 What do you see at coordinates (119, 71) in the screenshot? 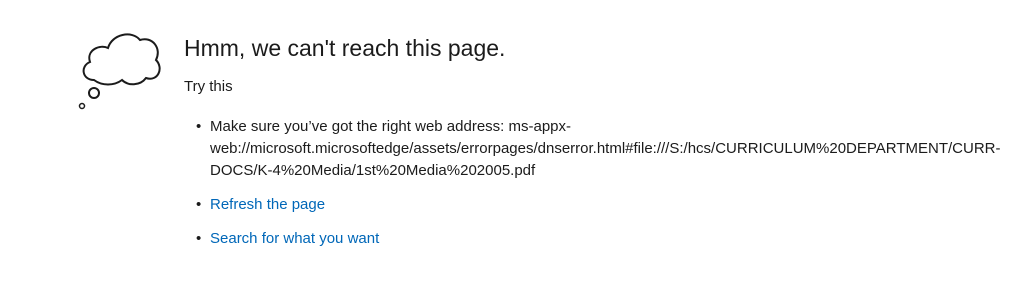
I see `thought-cloud-icon` at bounding box center [119, 71].